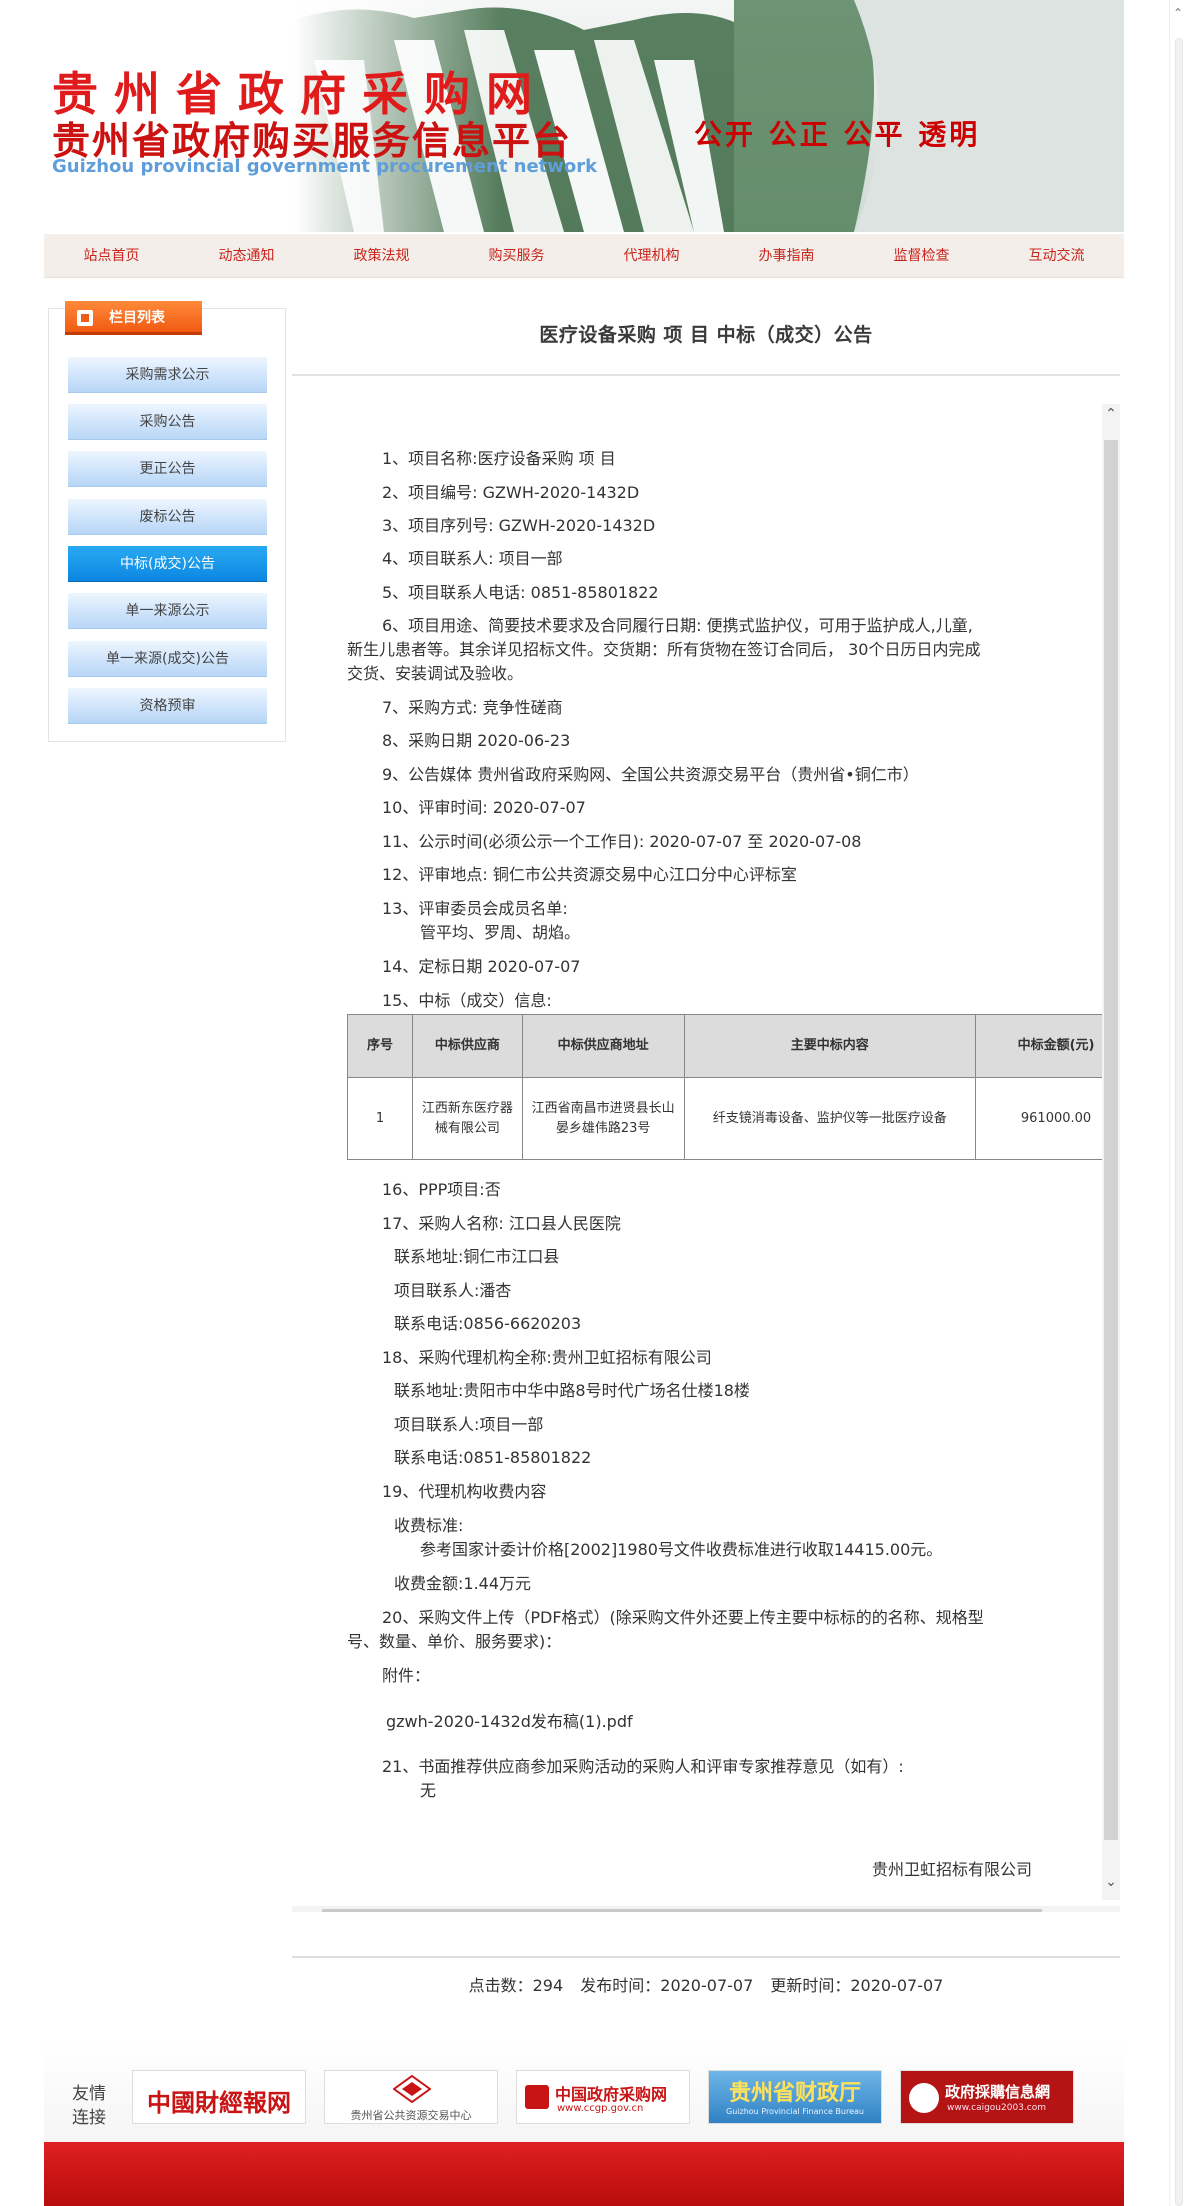 The height and width of the screenshot is (2206, 1187). Describe the element at coordinates (643, 1766) in the screenshot. I see `item-recommendation-label: 21、书面推荐供应商参加采购活动的采购人和评审专家推荐意见（如有）:` at that location.